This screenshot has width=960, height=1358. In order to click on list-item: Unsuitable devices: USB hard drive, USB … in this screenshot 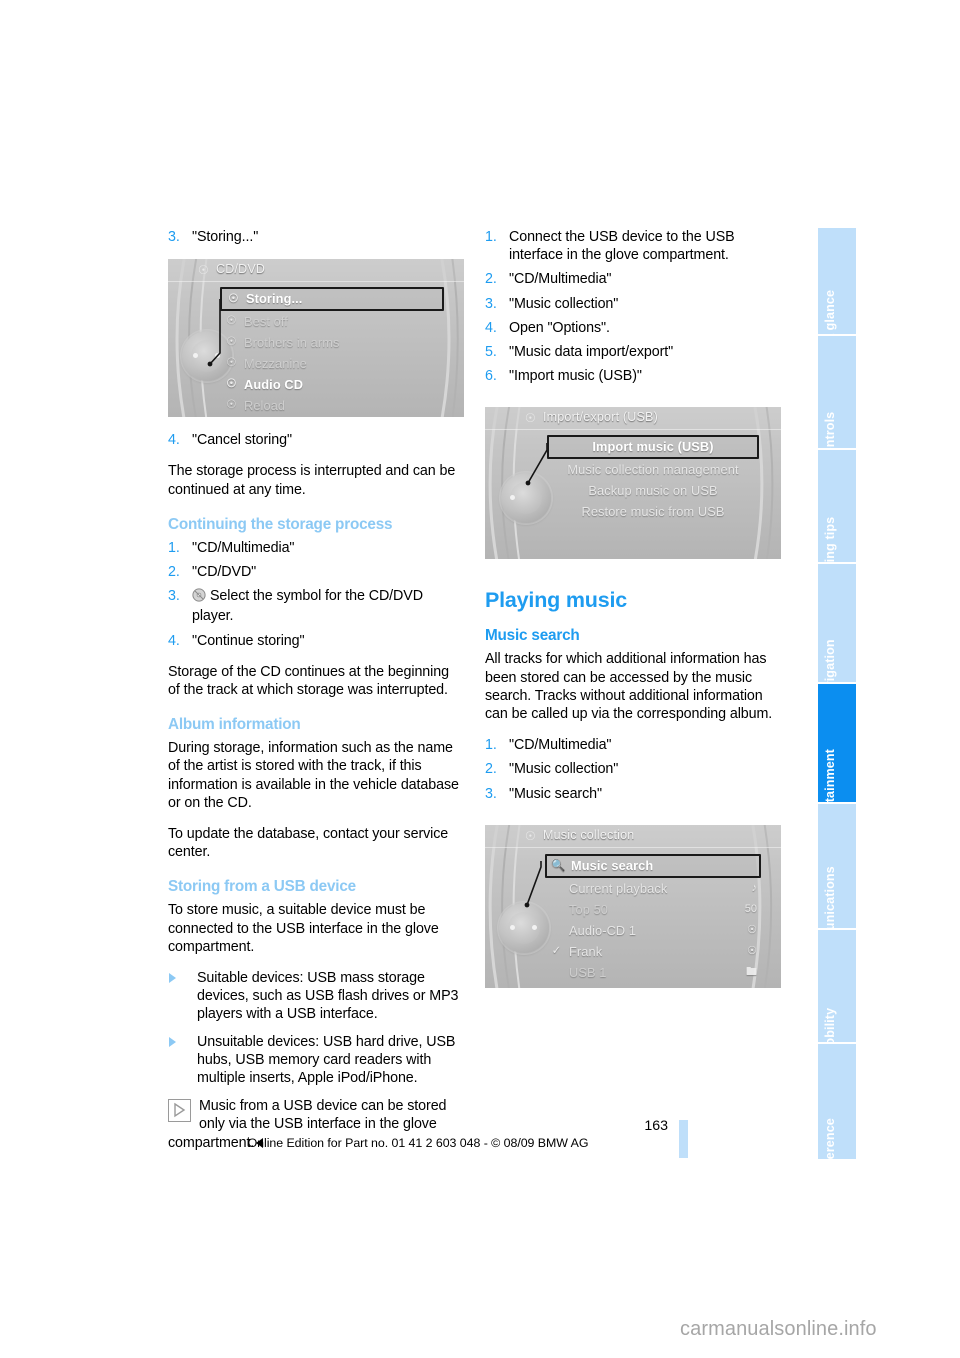, I will do `click(316, 1060)`.